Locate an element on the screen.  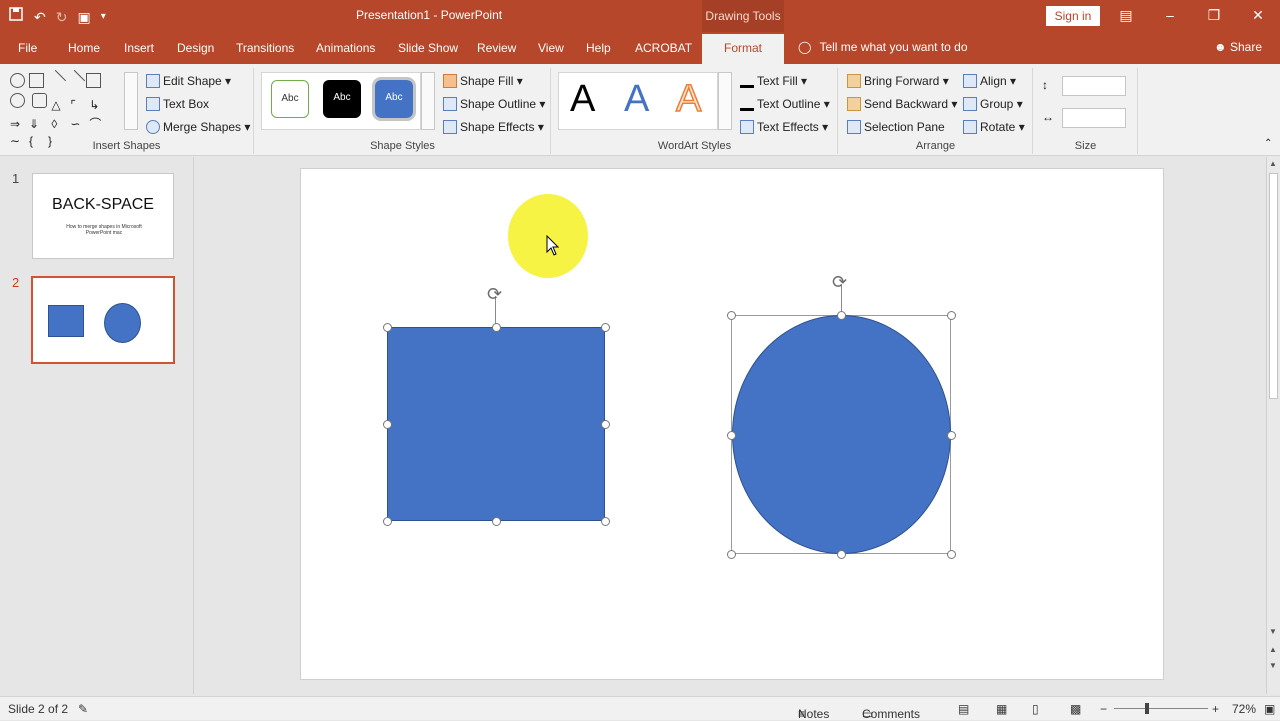
zoom-out-button: − is located at coordinates (1103, 709).